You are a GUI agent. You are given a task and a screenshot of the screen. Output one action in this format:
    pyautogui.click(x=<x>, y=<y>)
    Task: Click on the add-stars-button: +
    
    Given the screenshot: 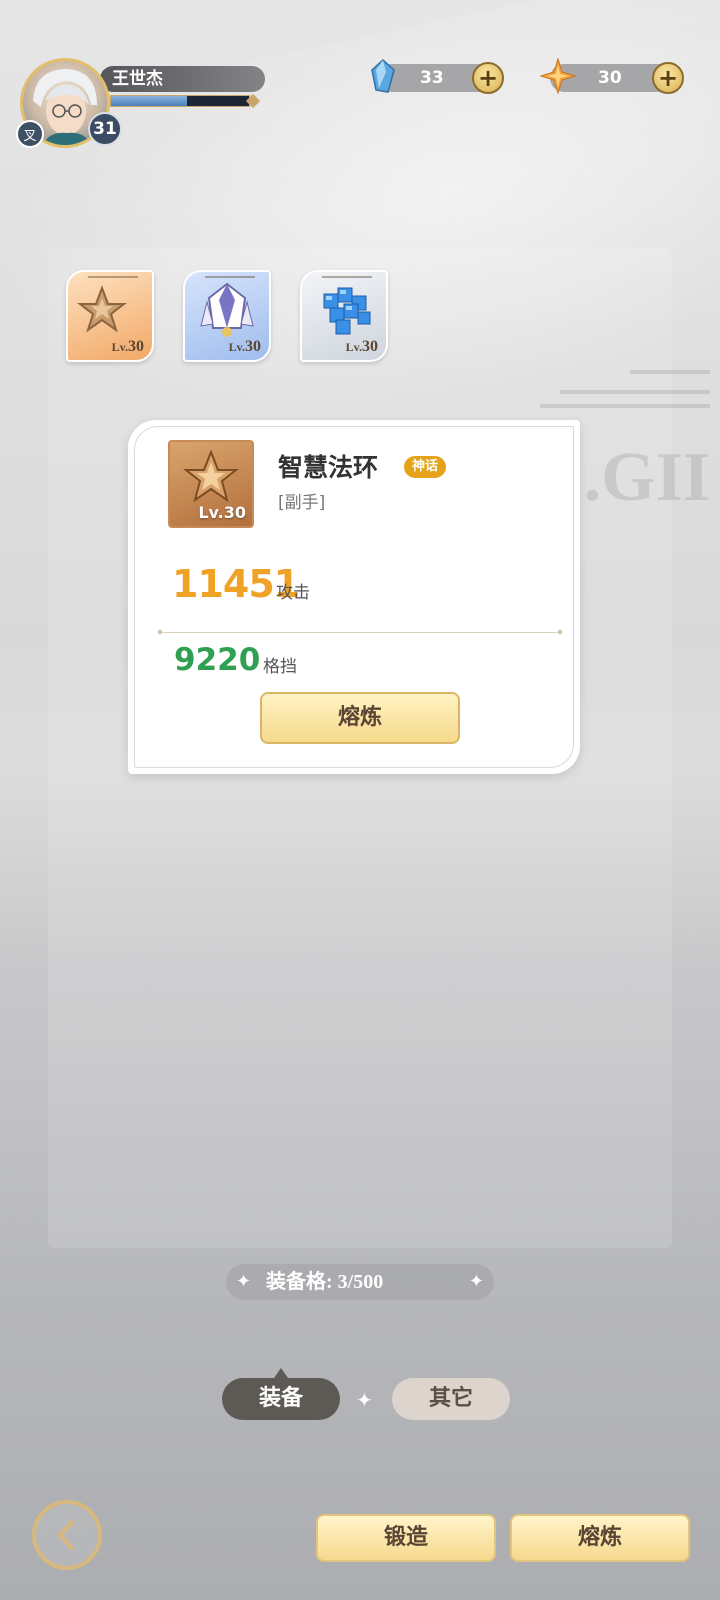 What is the action you would take?
    pyautogui.click(x=668, y=78)
    